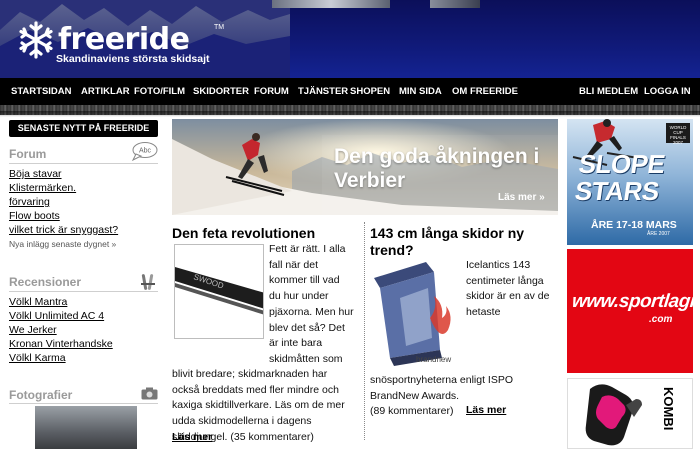  I want to click on slope-stars-title: SLOPE STARS, so click(620, 177).